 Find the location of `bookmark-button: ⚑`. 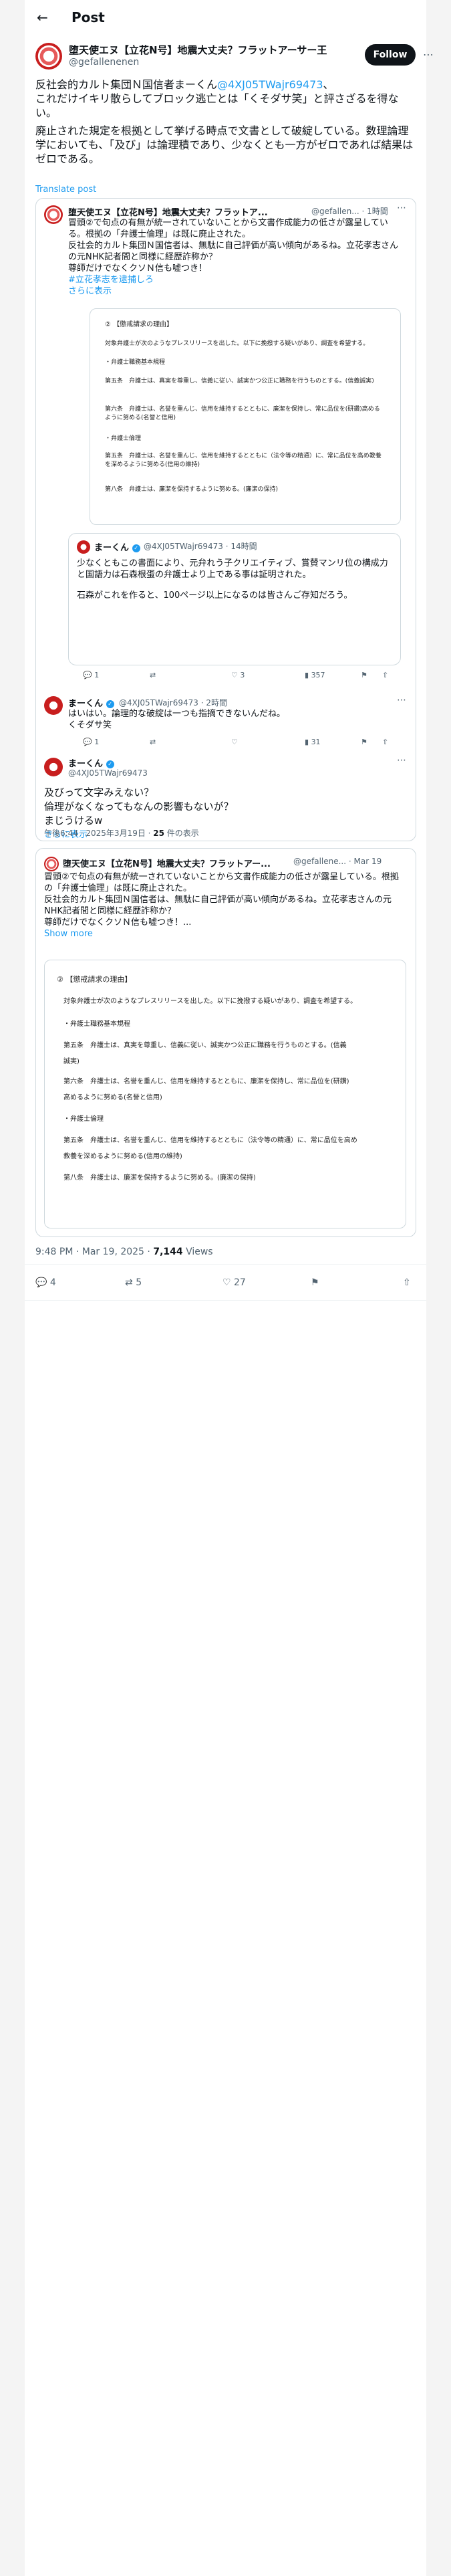

bookmark-button: ⚑ is located at coordinates (315, 1283).